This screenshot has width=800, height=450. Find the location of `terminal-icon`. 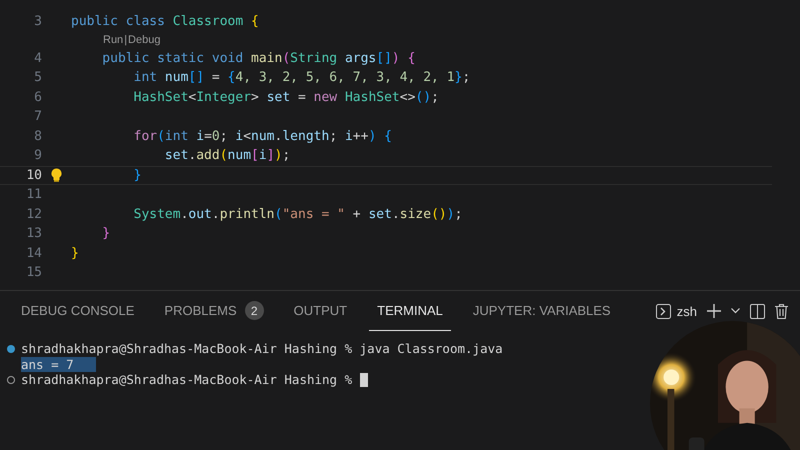

terminal-icon is located at coordinates (663, 311).